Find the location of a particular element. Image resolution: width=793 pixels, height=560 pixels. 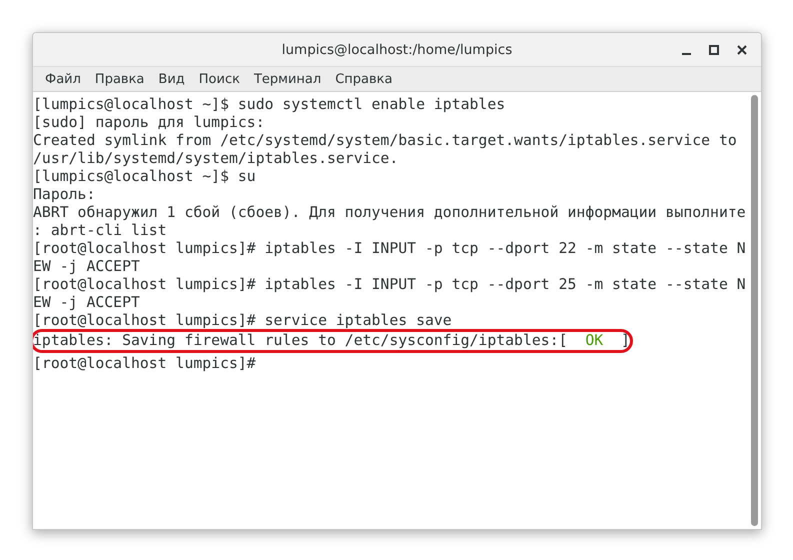

menu-item: Вид is located at coordinates (172, 79).